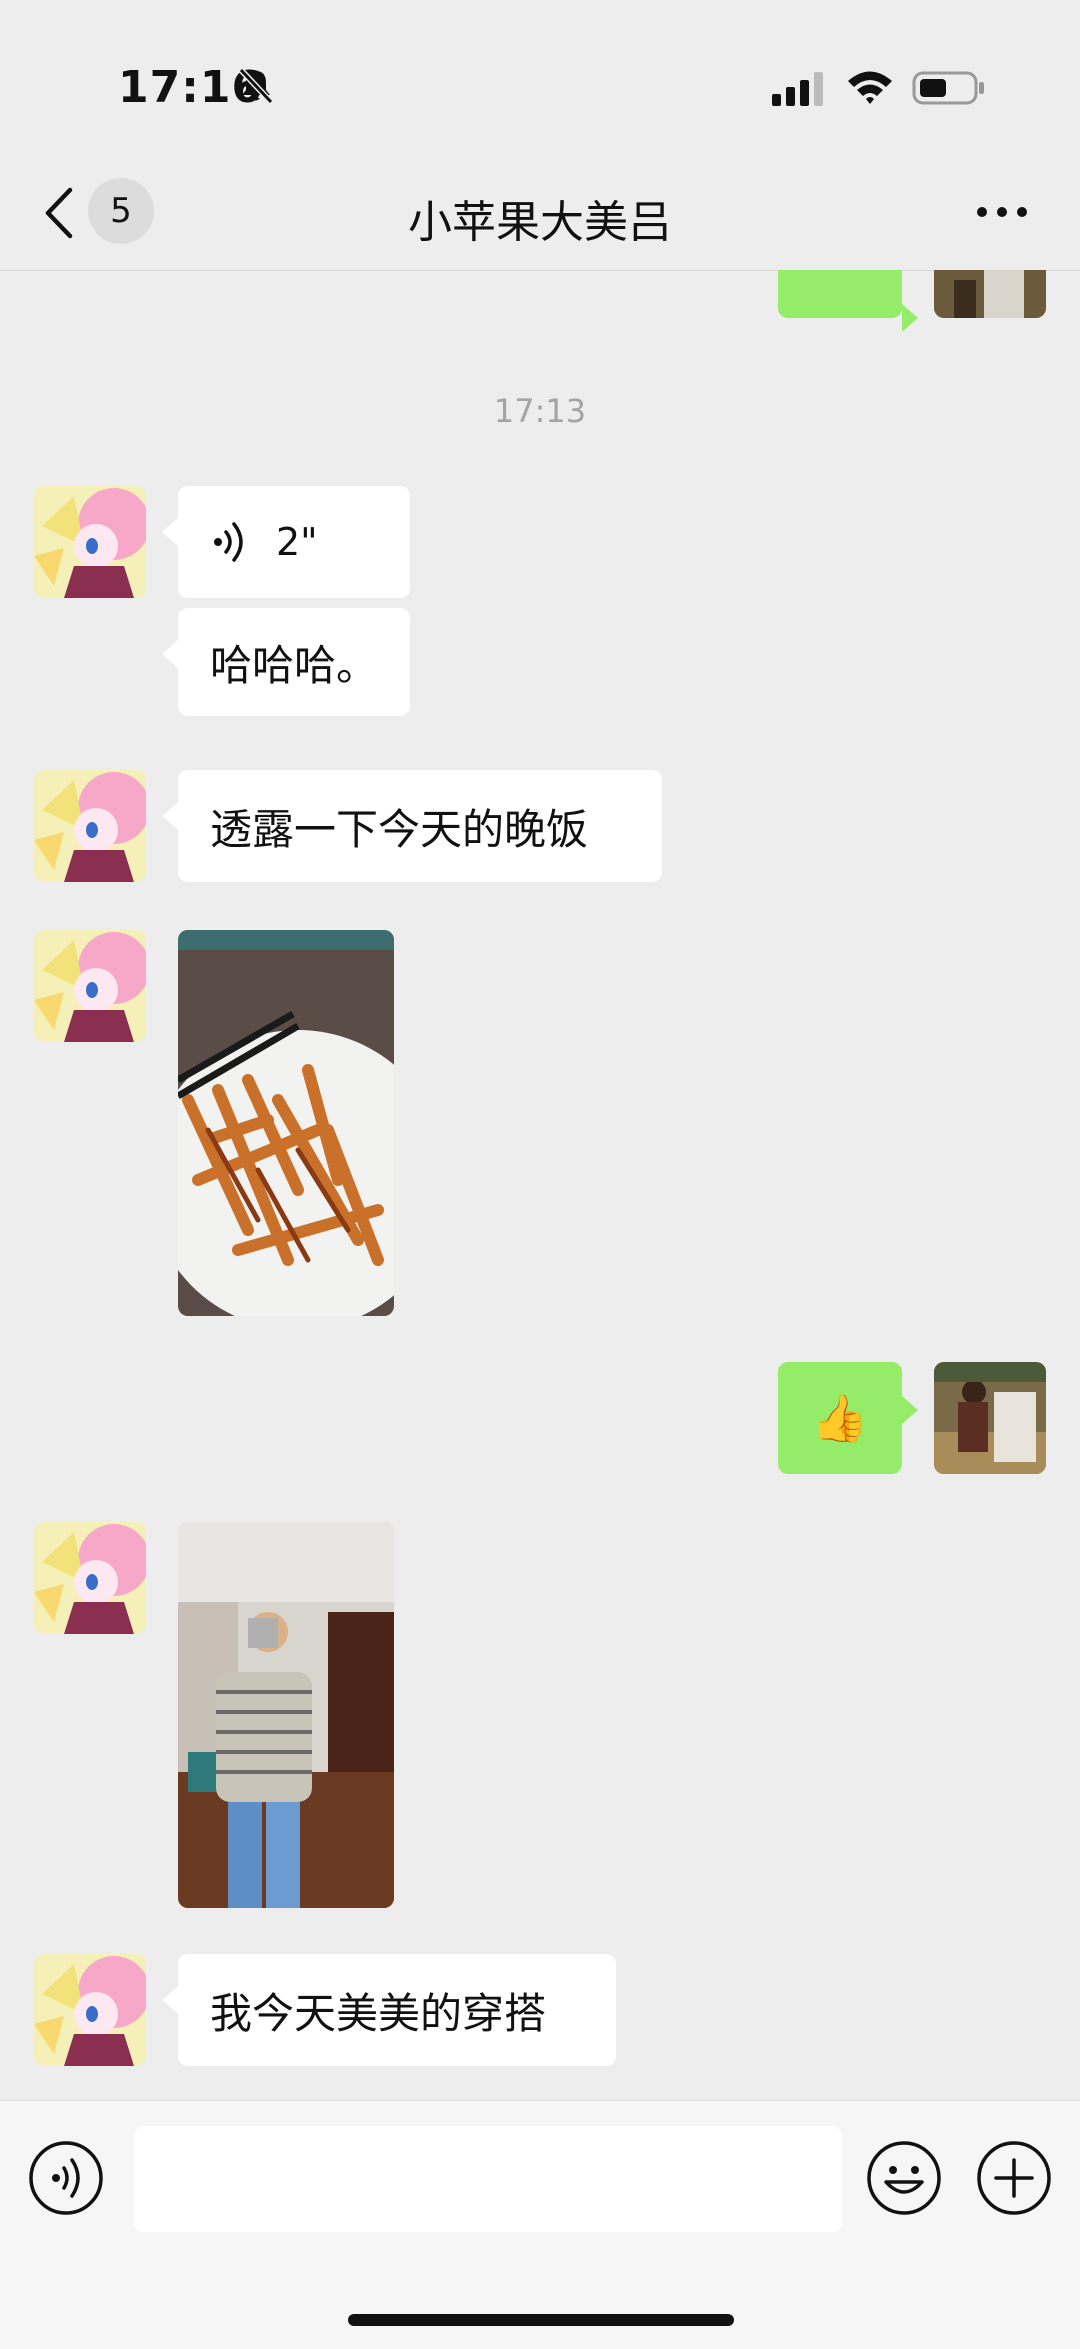 Image resolution: width=1080 pixels, height=2349 pixels. Describe the element at coordinates (228, 542) in the screenshot. I see `voice-wave-icon` at that location.